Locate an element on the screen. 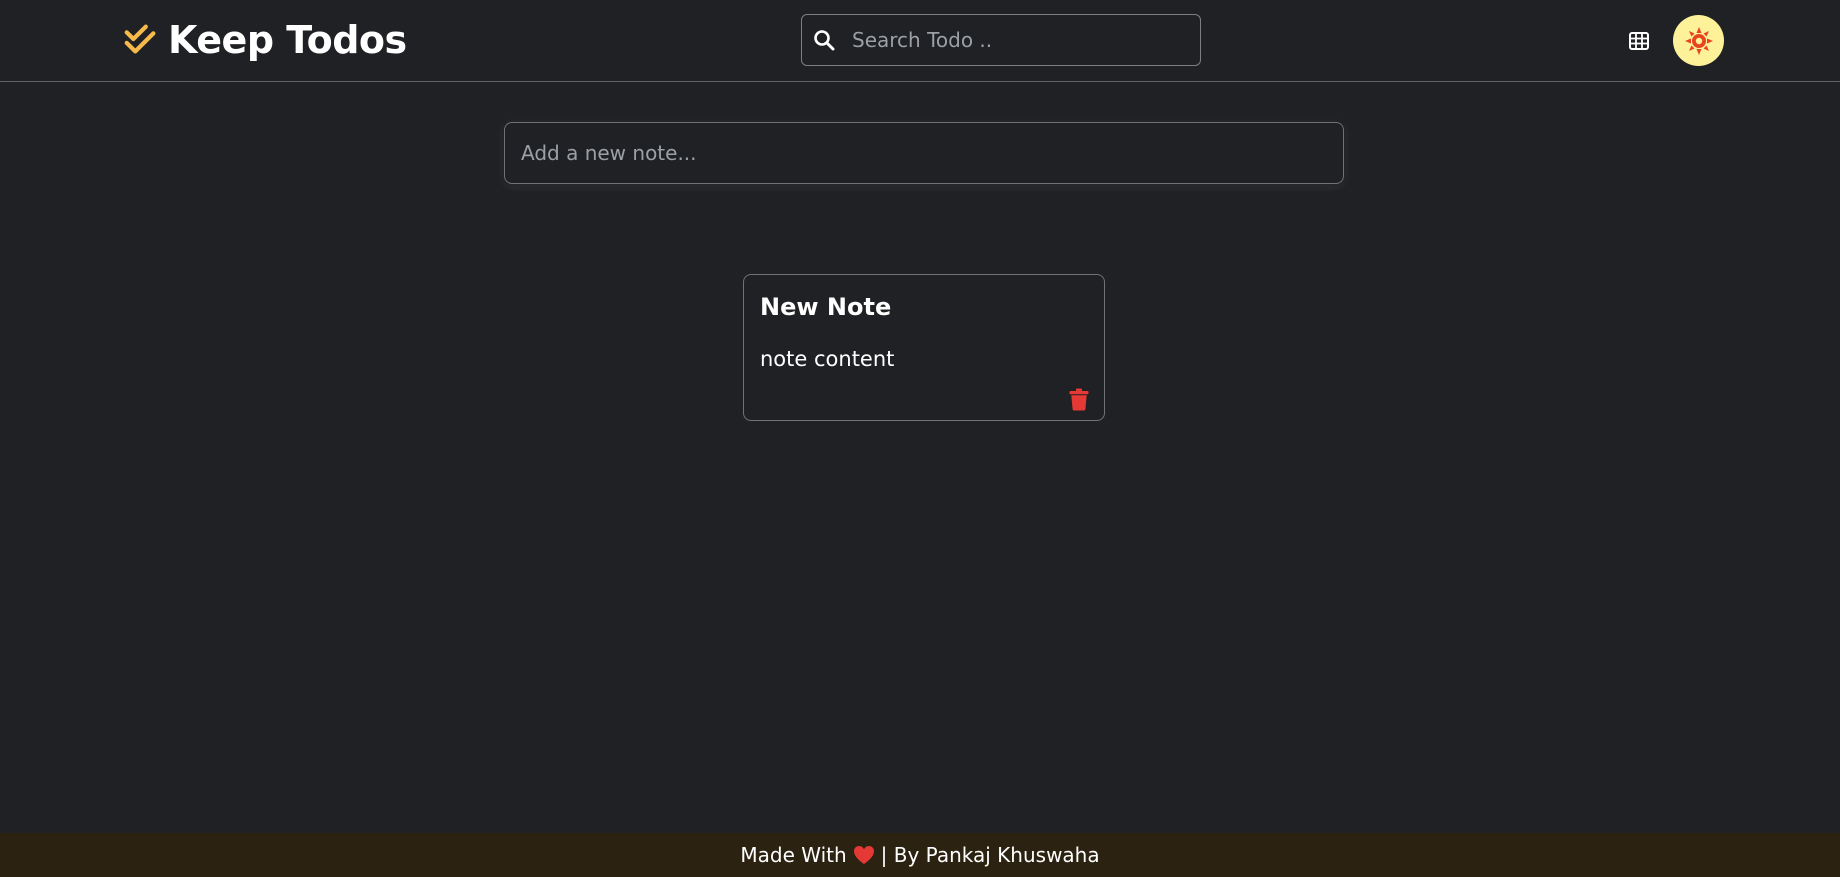 The height and width of the screenshot is (877, 1840). grid-view-icon is located at coordinates (1639, 41).